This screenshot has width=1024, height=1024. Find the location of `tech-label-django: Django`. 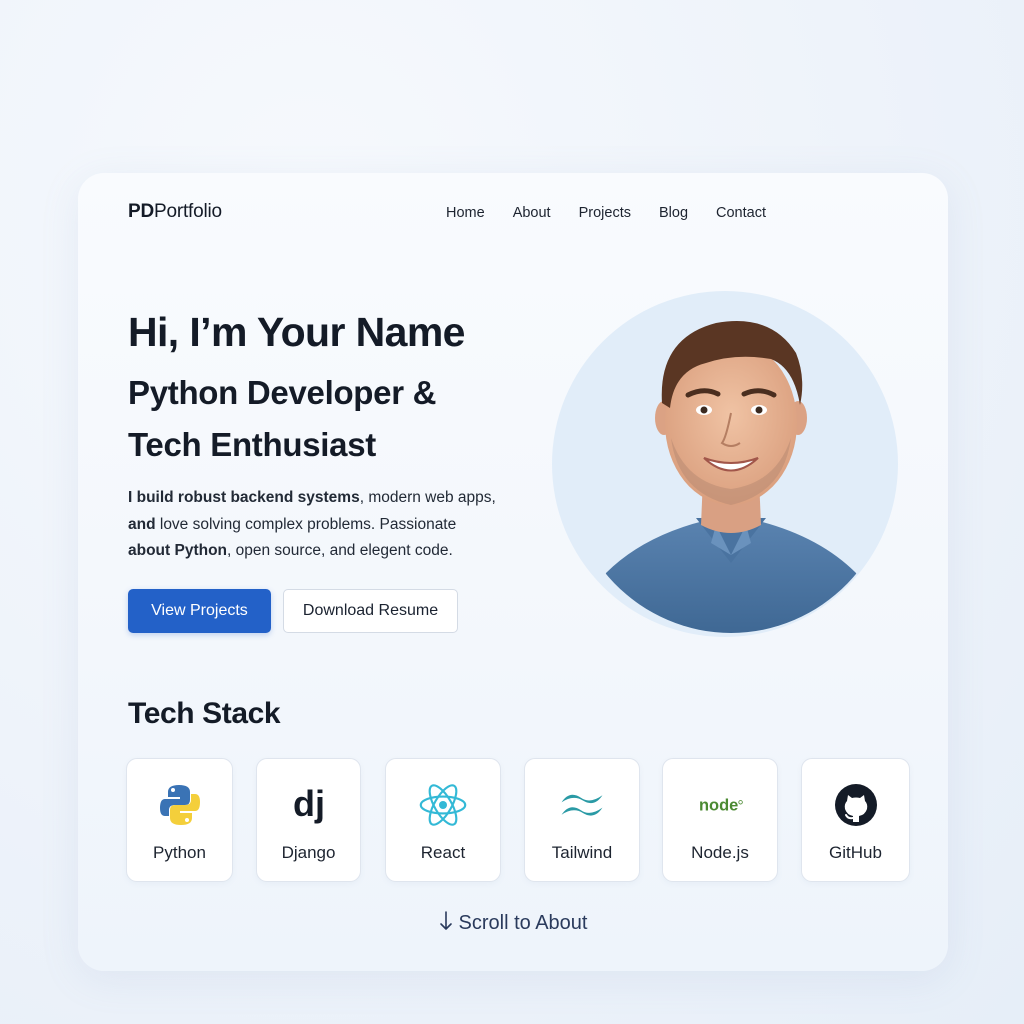

tech-label-django: Django is located at coordinates (308, 852).